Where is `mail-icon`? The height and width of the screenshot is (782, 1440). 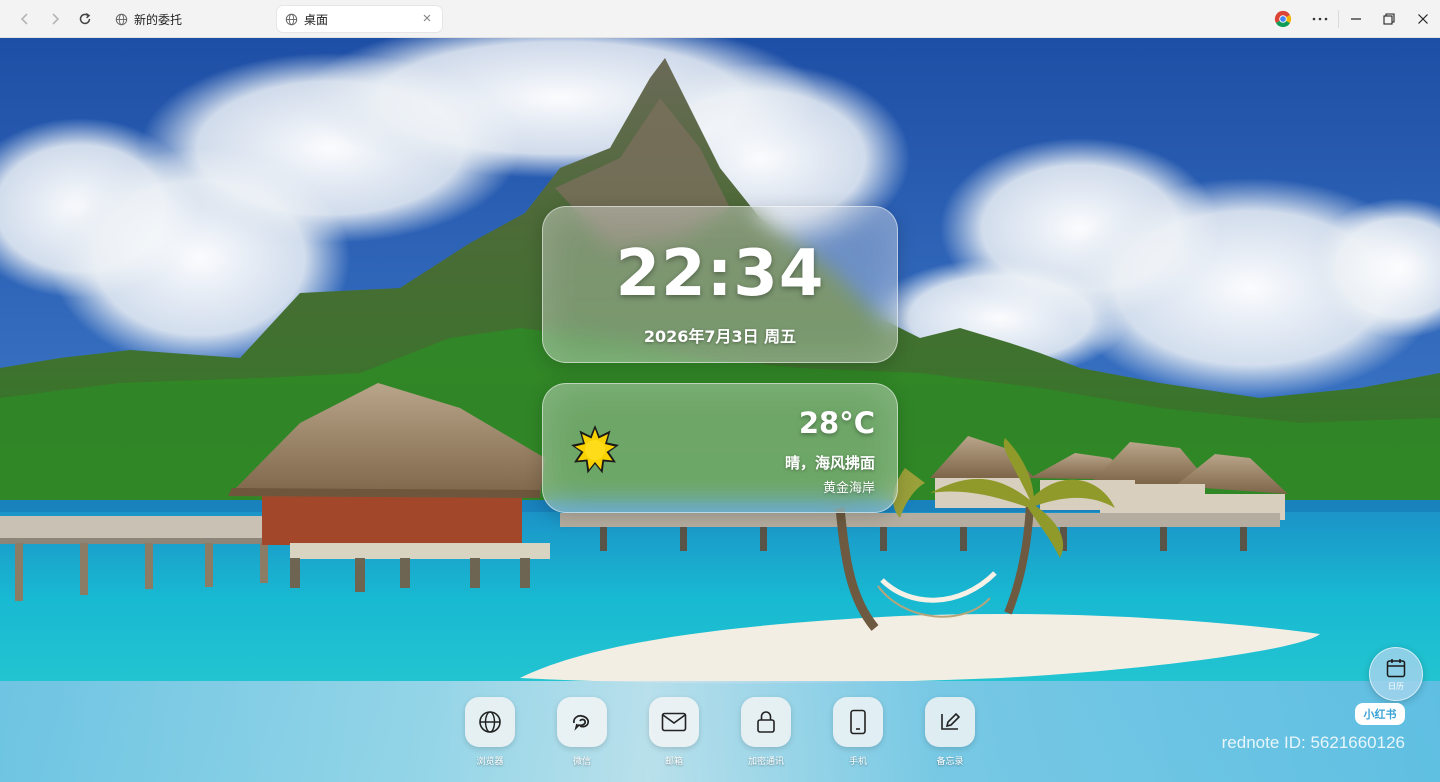
mail-icon is located at coordinates (674, 722).